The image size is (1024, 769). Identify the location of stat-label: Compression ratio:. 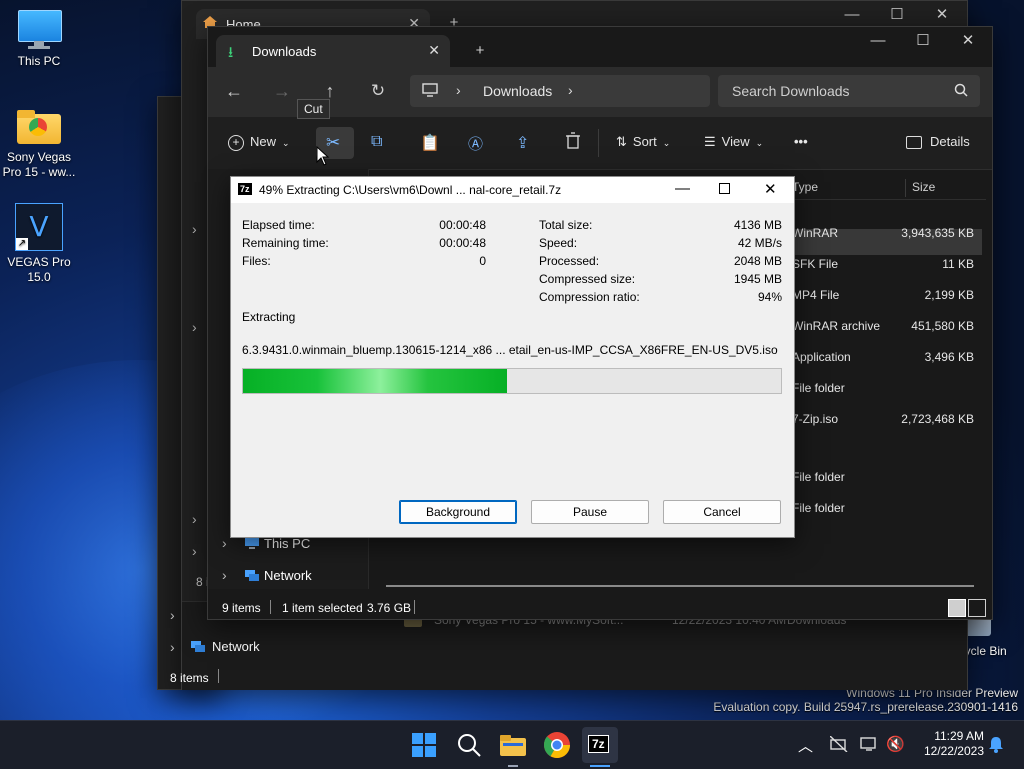
(589, 297).